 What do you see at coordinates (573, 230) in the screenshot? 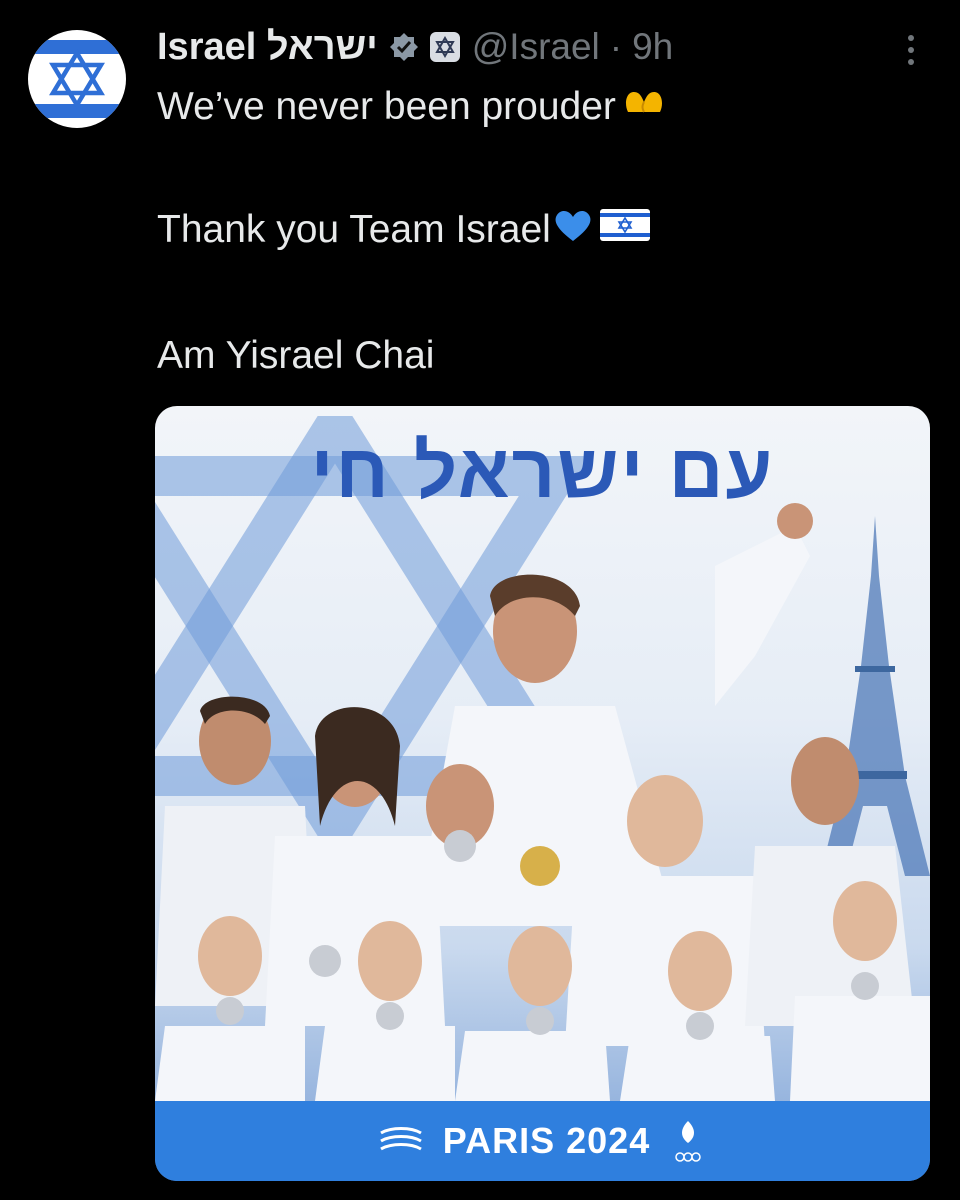
I see `blue-heart-emoji` at bounding box center [573, 230].